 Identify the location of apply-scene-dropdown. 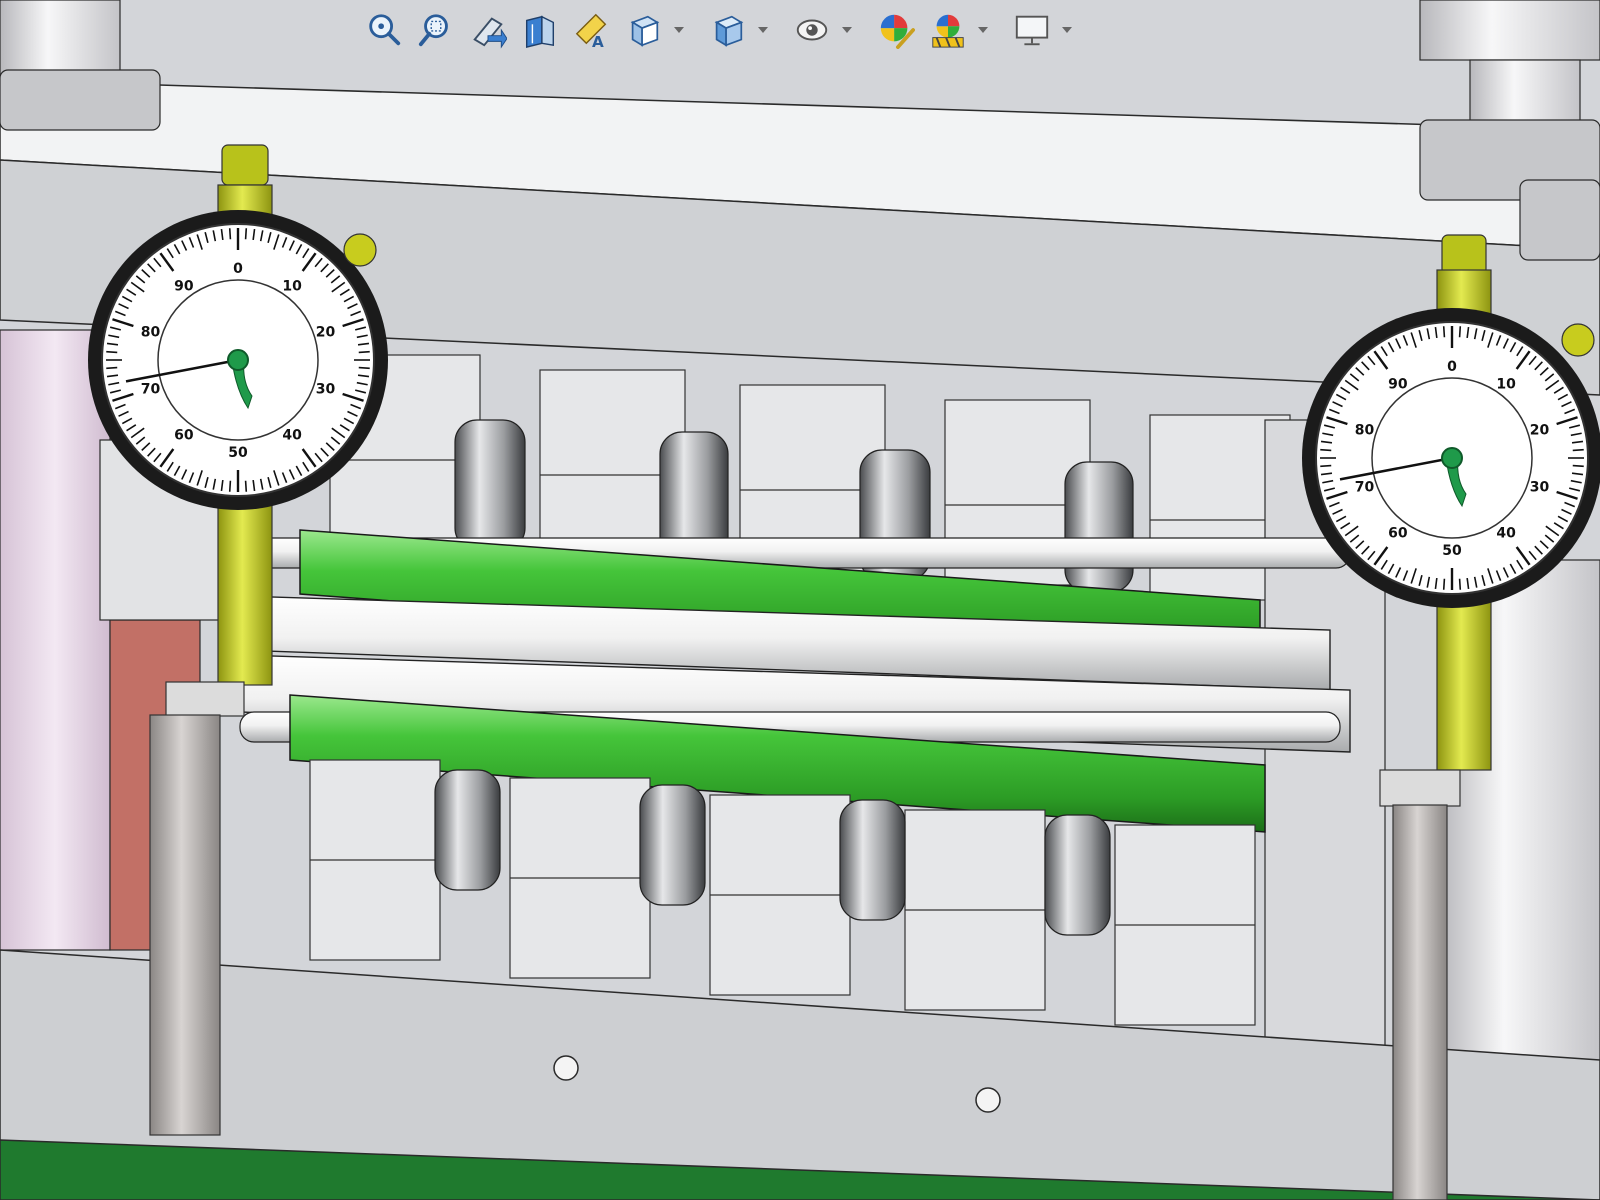
(983, 30).